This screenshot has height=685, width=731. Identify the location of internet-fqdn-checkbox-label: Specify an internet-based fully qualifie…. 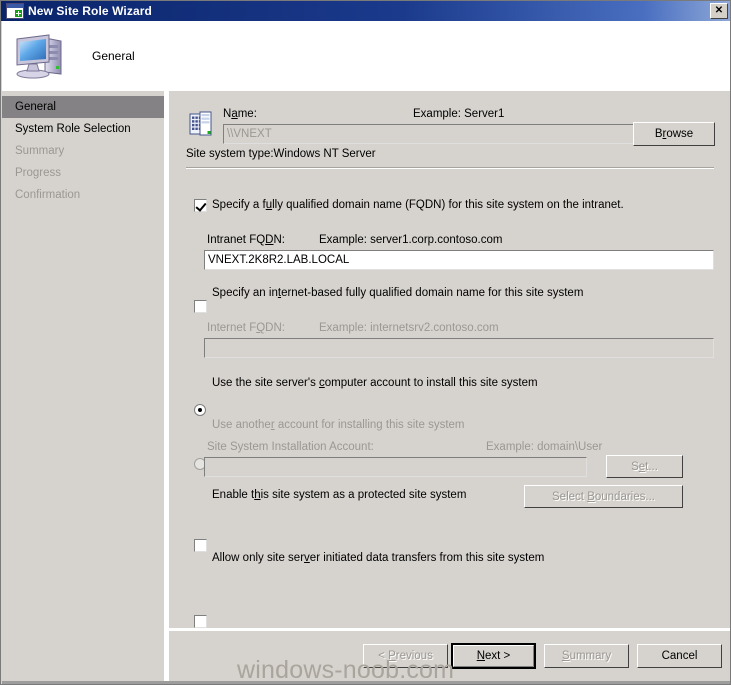
(398, 293).